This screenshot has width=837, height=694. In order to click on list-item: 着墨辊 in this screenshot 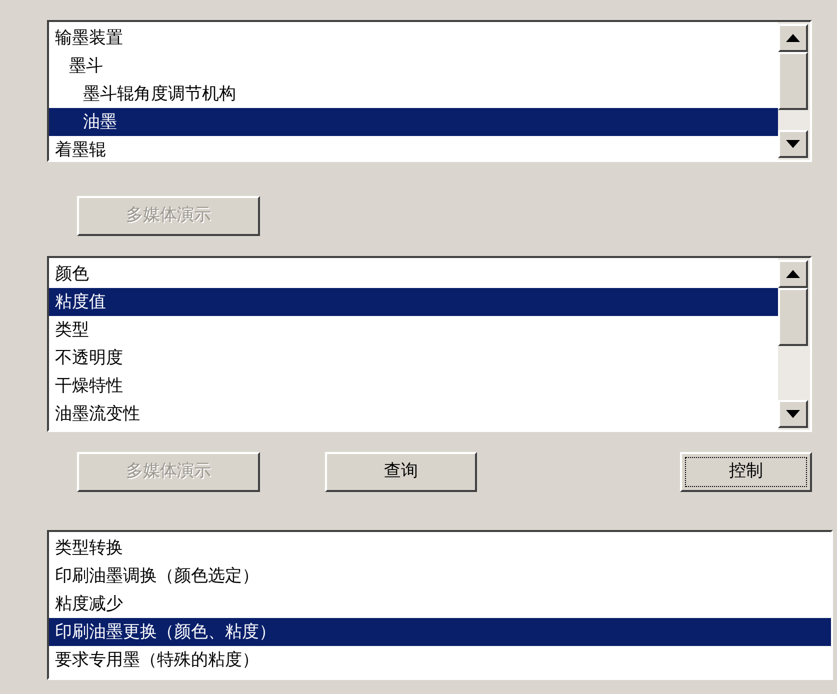, I will do `click(413, 148)`.